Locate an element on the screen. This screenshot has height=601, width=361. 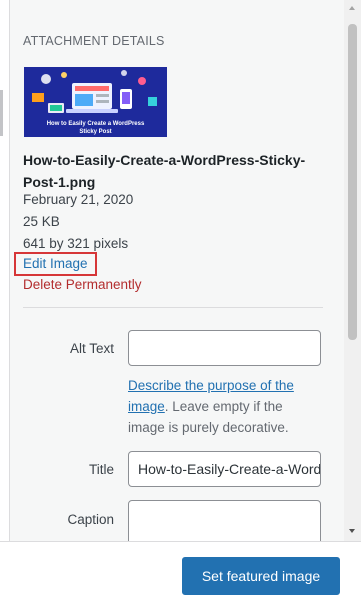
attachment-filesize: 25 KB is located at coordinates (41, 221).